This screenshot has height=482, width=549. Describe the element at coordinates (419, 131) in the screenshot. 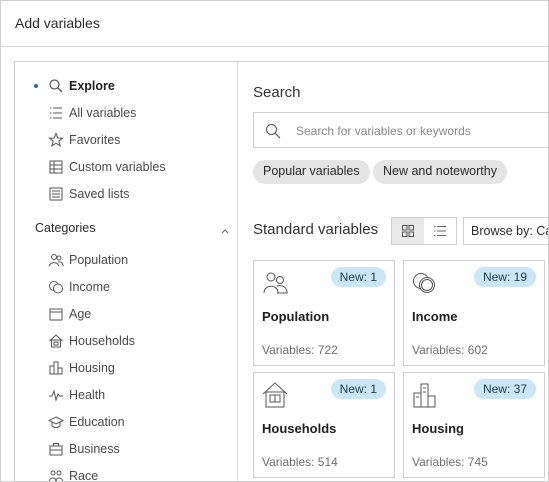

I see `search-input` at that location.